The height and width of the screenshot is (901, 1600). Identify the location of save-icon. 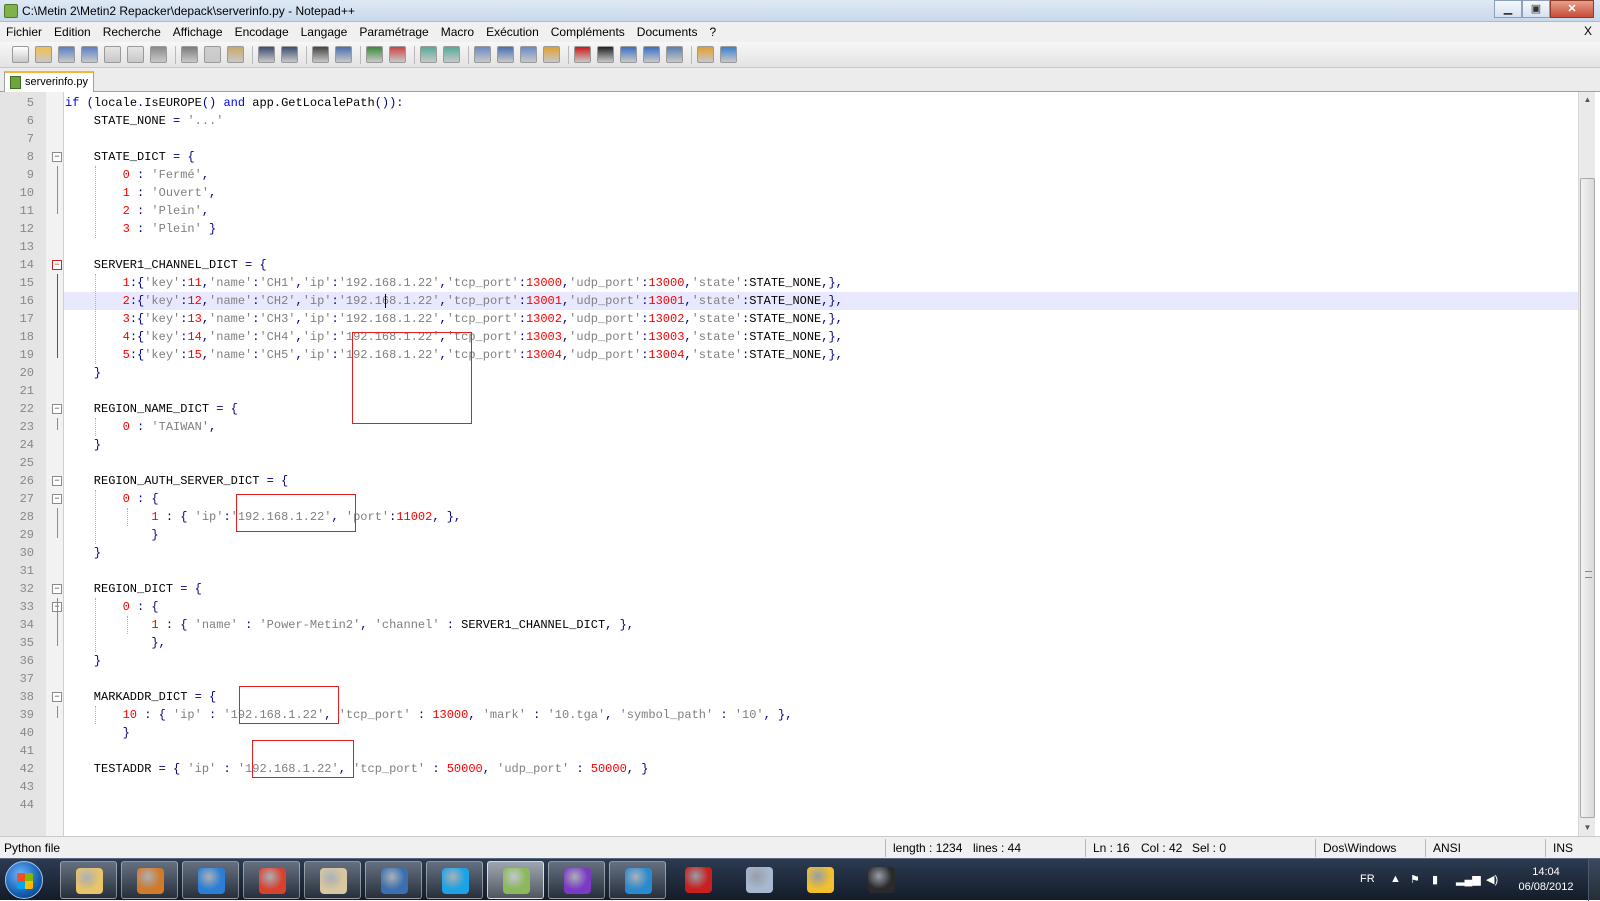
(66, 54).